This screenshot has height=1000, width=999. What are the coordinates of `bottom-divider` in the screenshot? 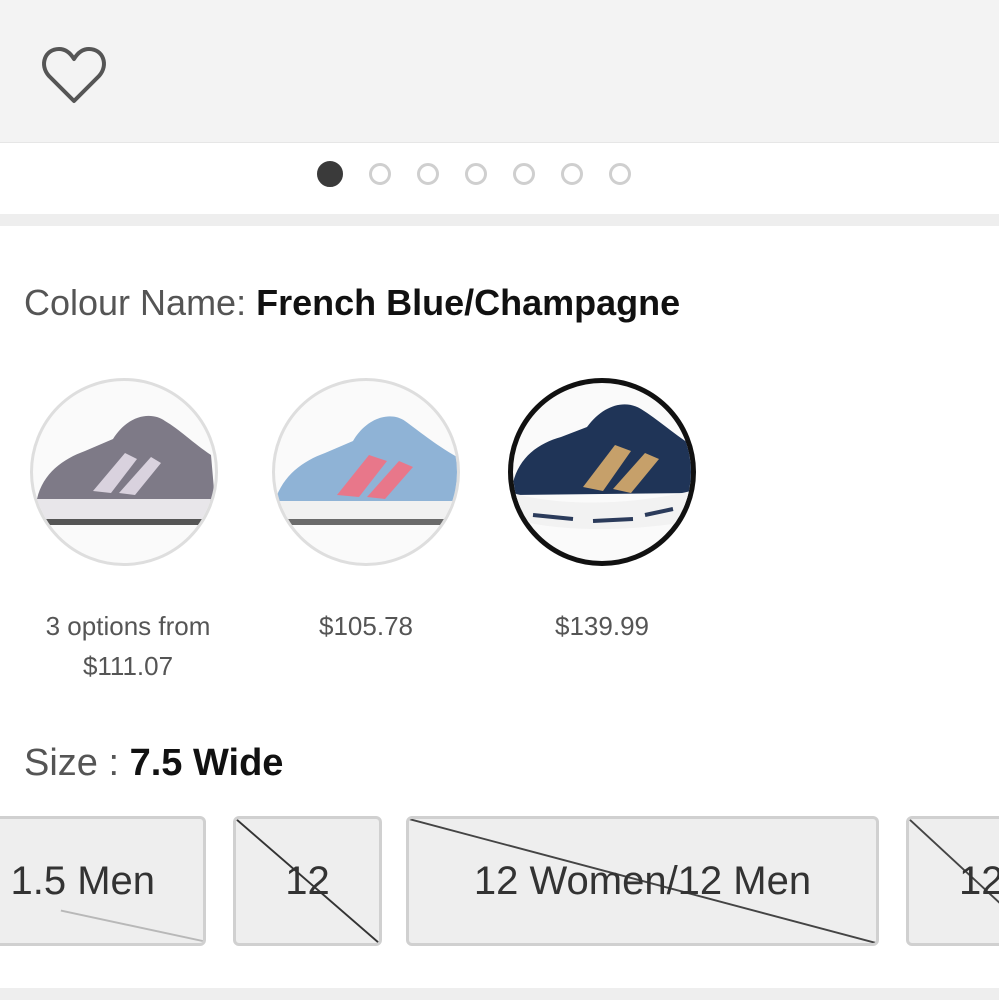 It's located at (499, 994).